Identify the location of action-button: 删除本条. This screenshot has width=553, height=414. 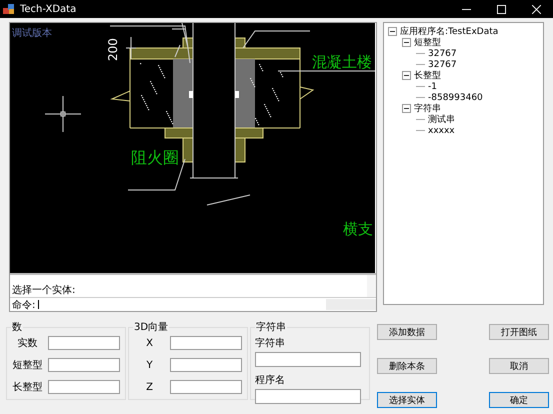
(407, 366).